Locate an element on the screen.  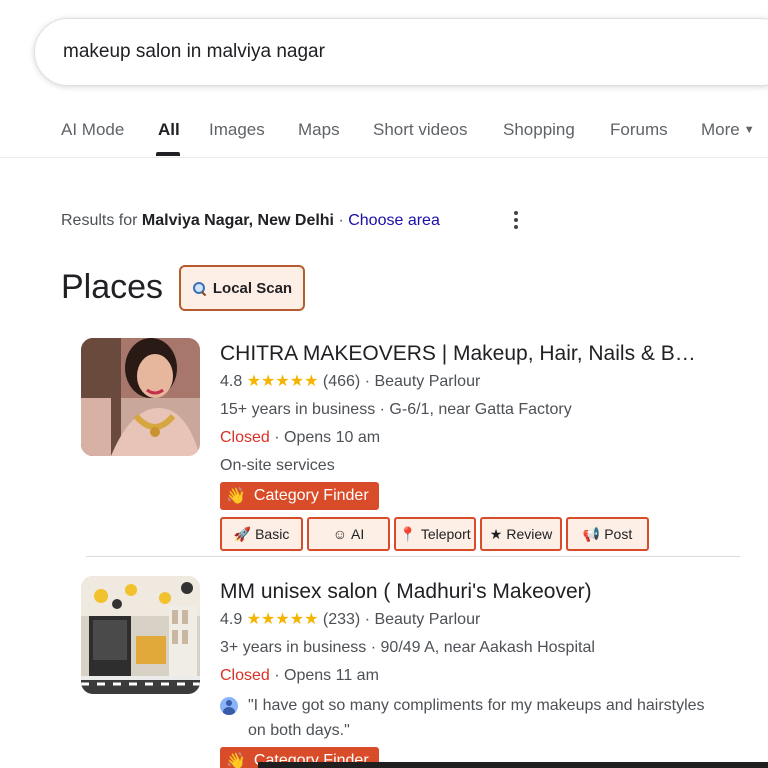
opens-time: · Opens 11 am is located at coordinates (326, 675).